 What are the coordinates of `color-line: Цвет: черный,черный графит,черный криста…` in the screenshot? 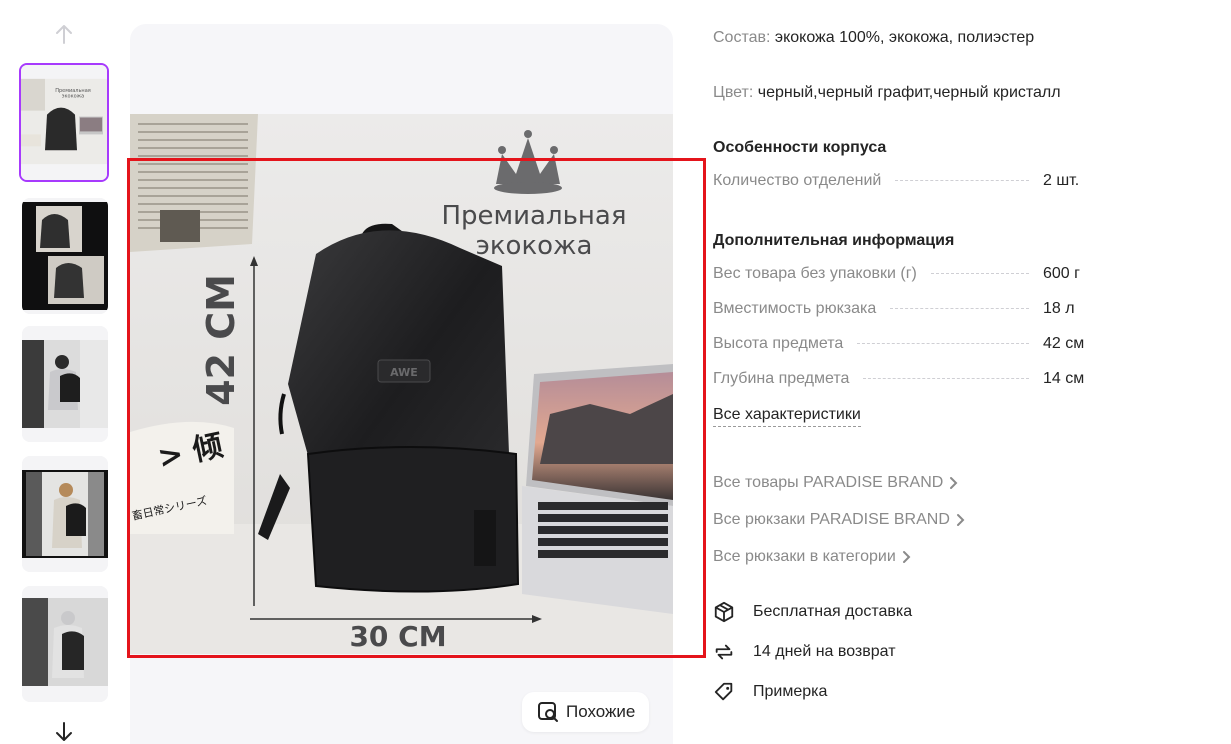 It's located at (887, 93).